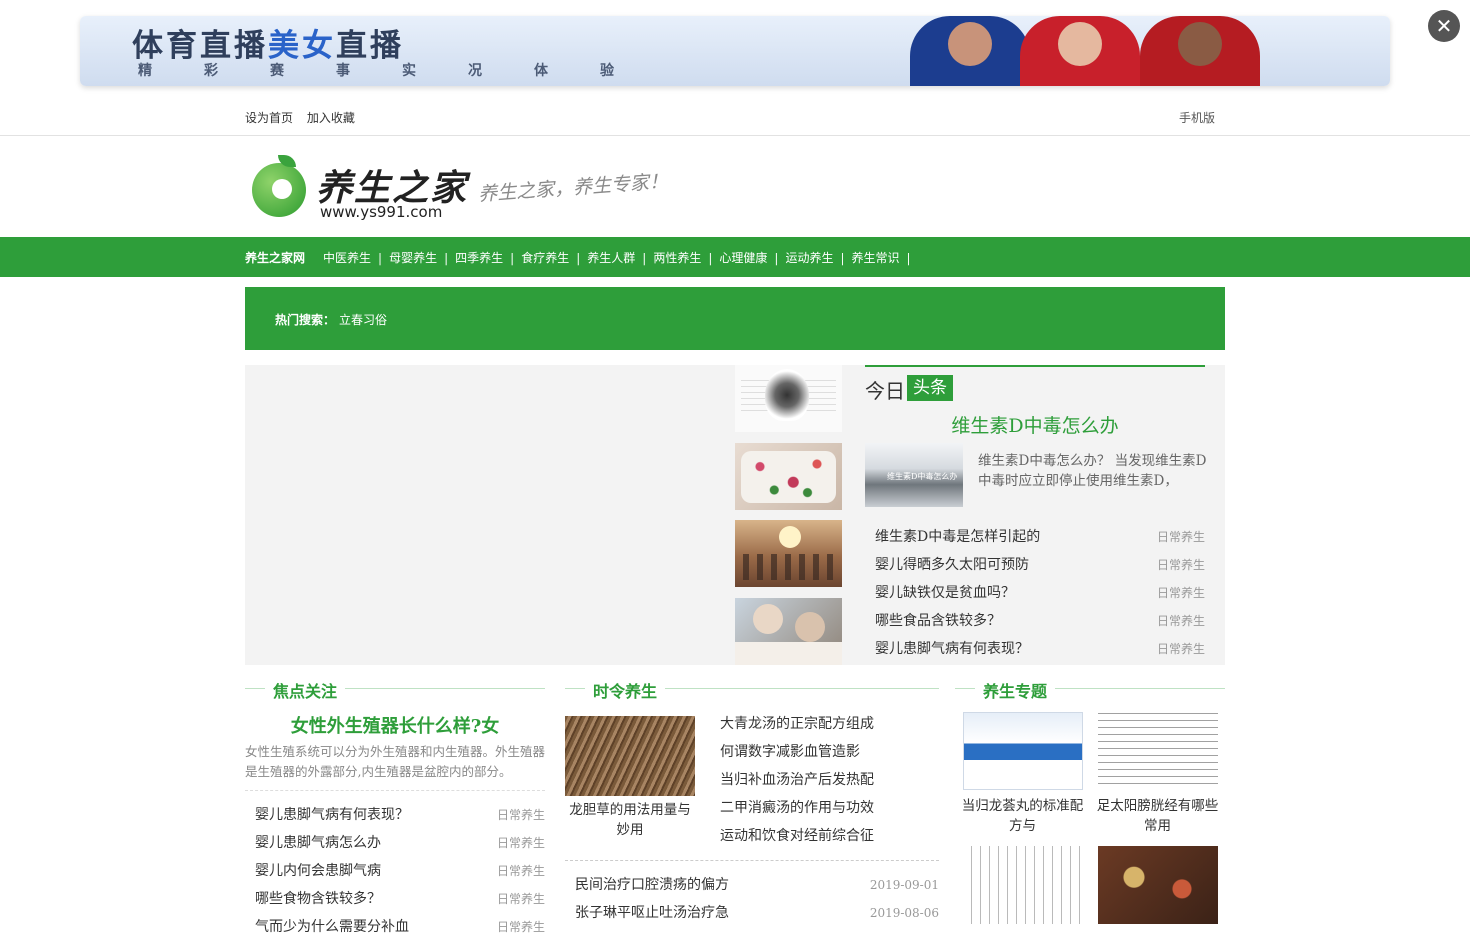 This screenshot has height=941, width=1470. Describe the element at coordinates (279, 190) in the screenshot. I see `logo-mark-icon` at that location.